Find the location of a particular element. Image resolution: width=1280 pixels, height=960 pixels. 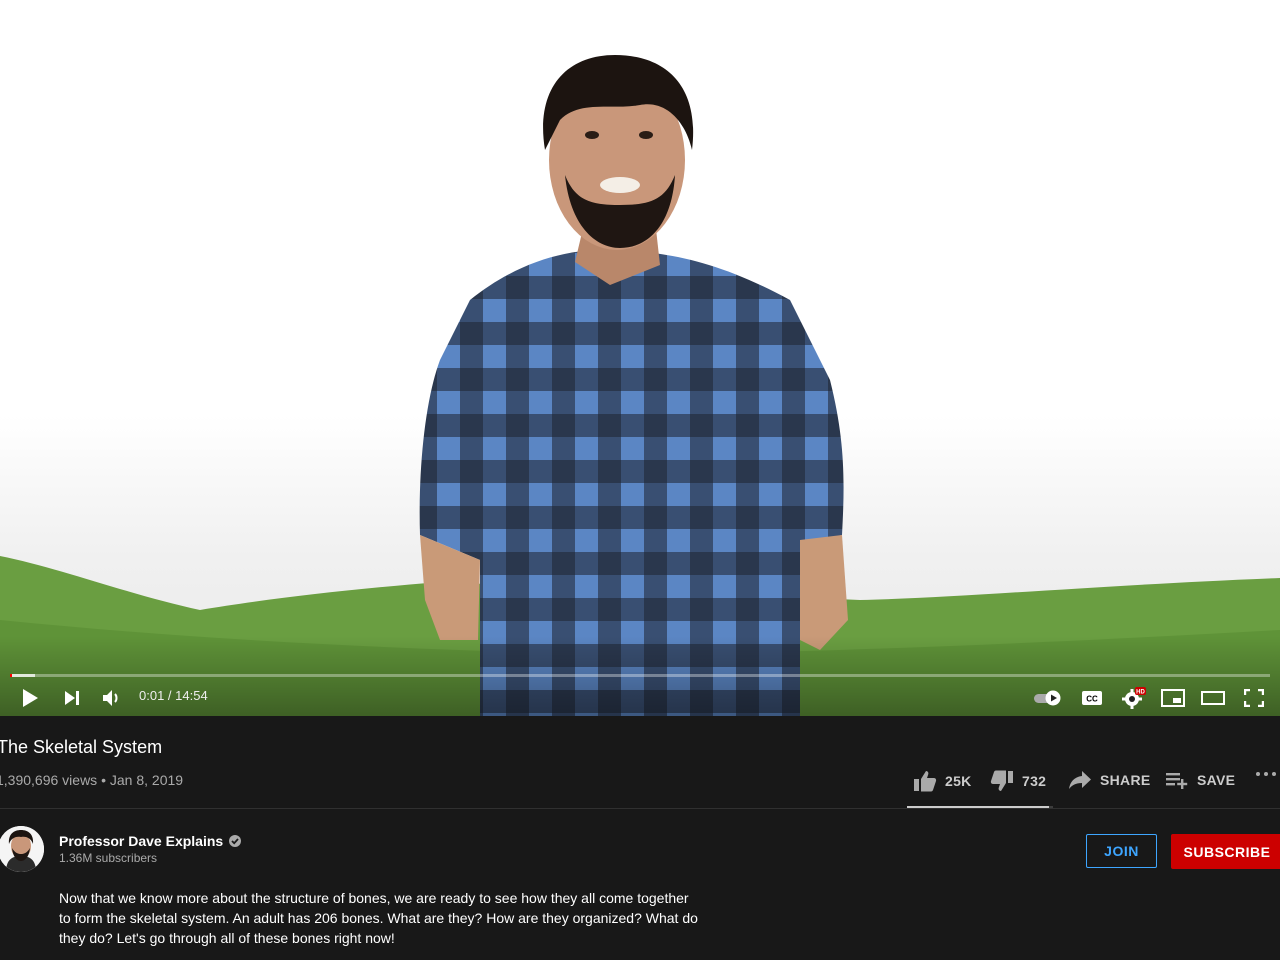

settings-button: HD is located at coordinates (1134, 698).